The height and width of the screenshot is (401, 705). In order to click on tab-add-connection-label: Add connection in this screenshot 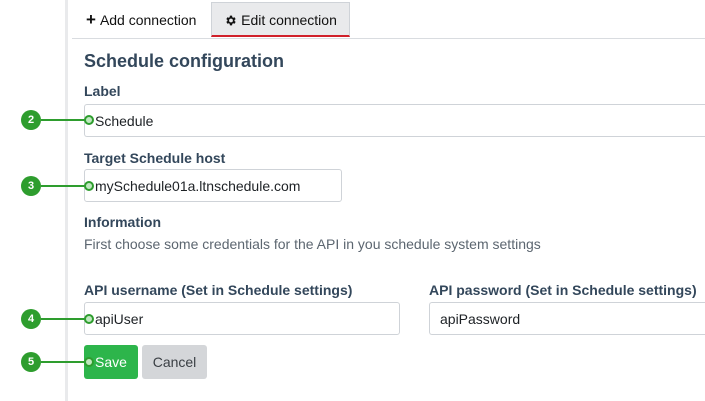, I will do `click(148, 20)`.